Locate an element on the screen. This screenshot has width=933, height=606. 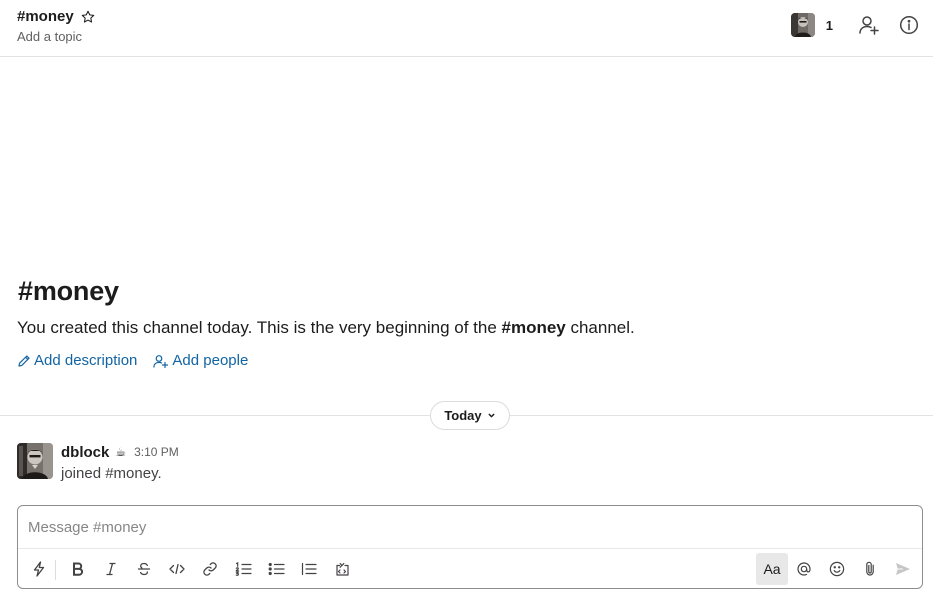
code-icon is located at coordinates (177, 569).